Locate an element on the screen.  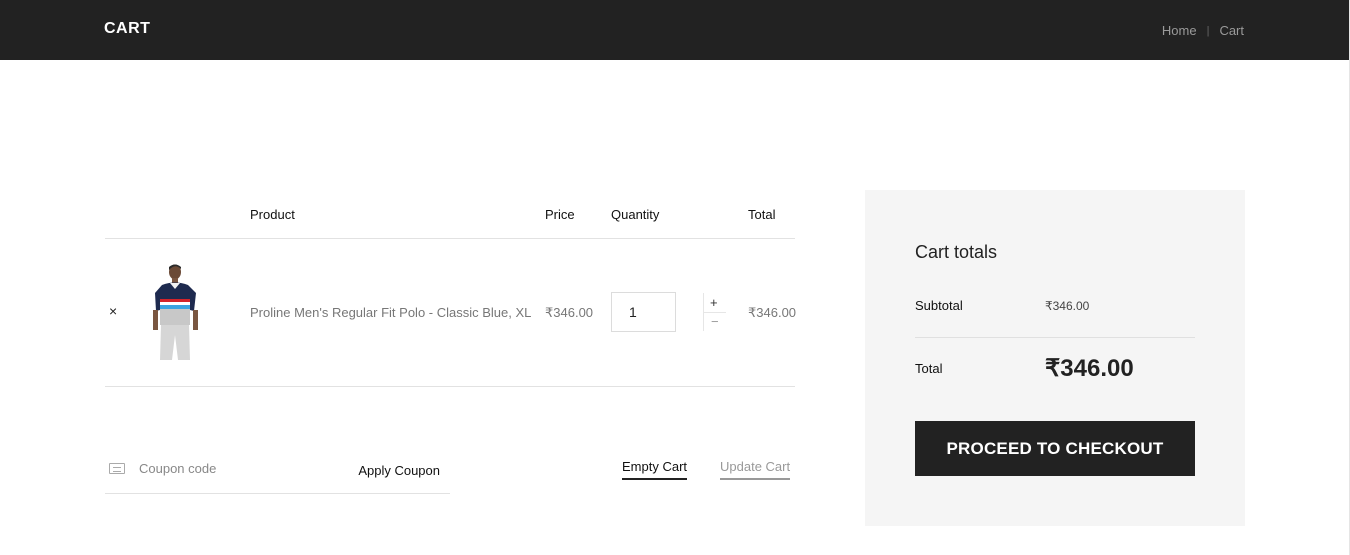
quantity-increment-button: + is located at coordinates (714, 302).